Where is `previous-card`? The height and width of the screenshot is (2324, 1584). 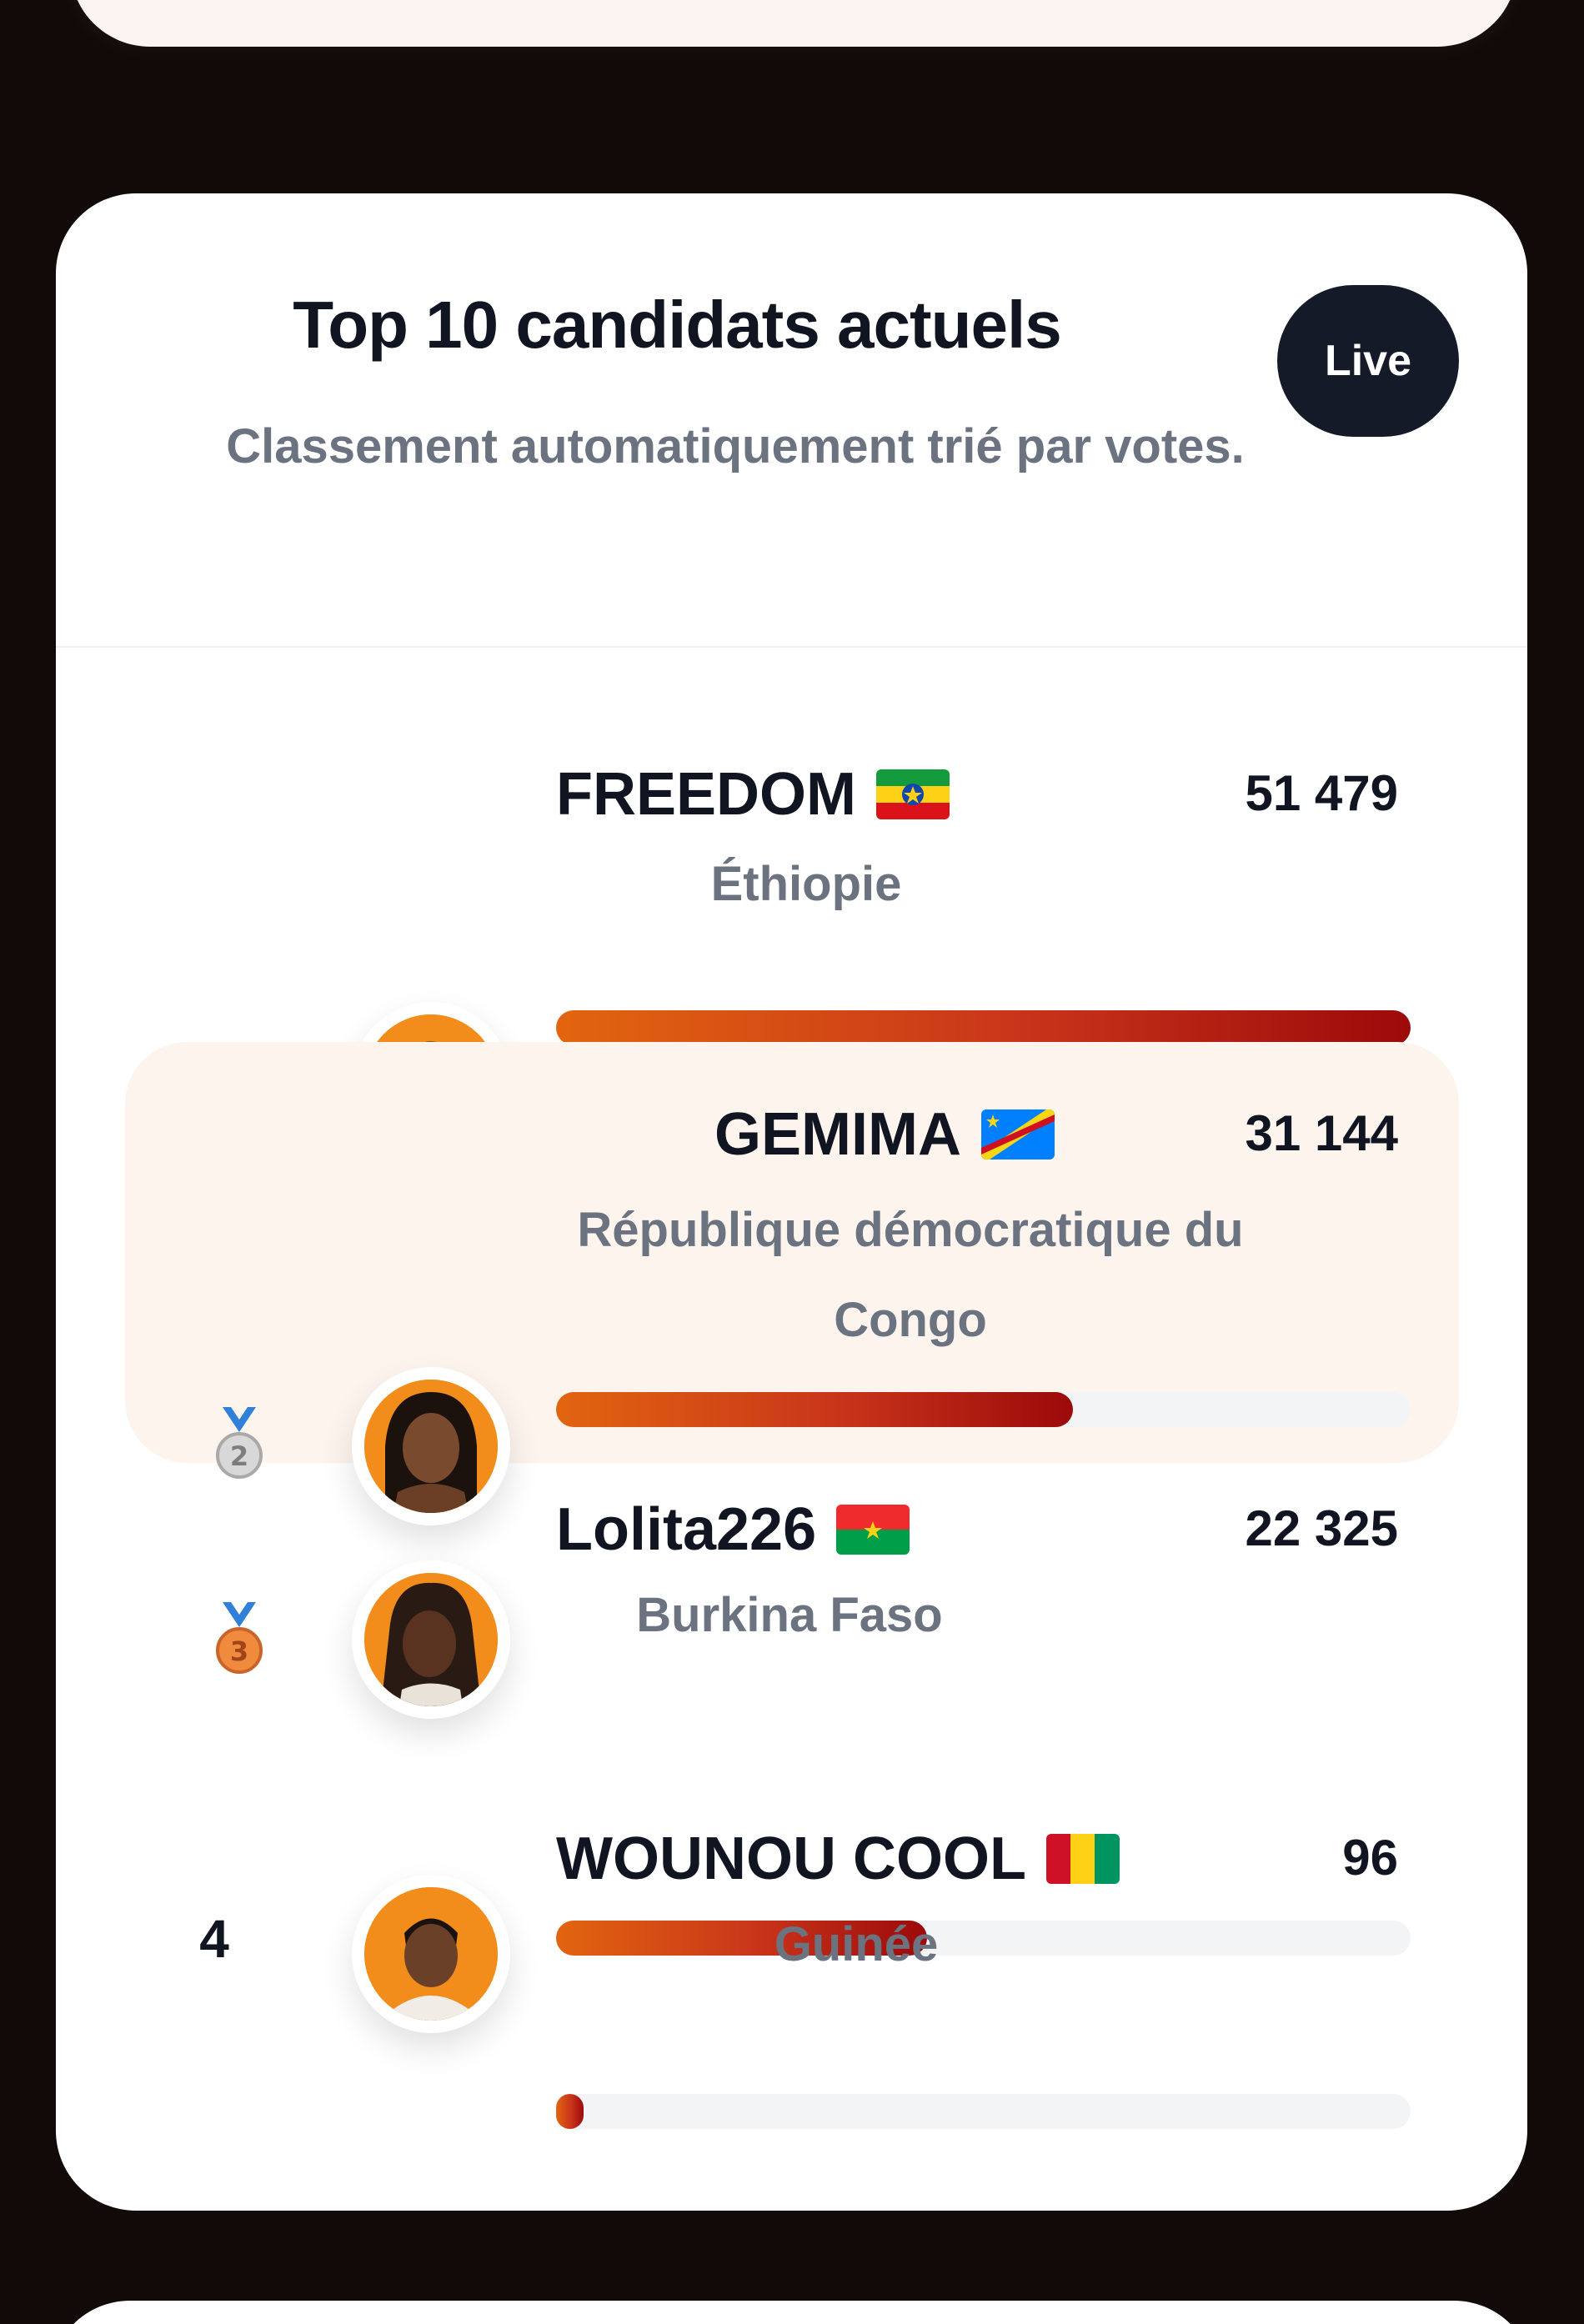
previous-card is located at coordinates (793, 24).